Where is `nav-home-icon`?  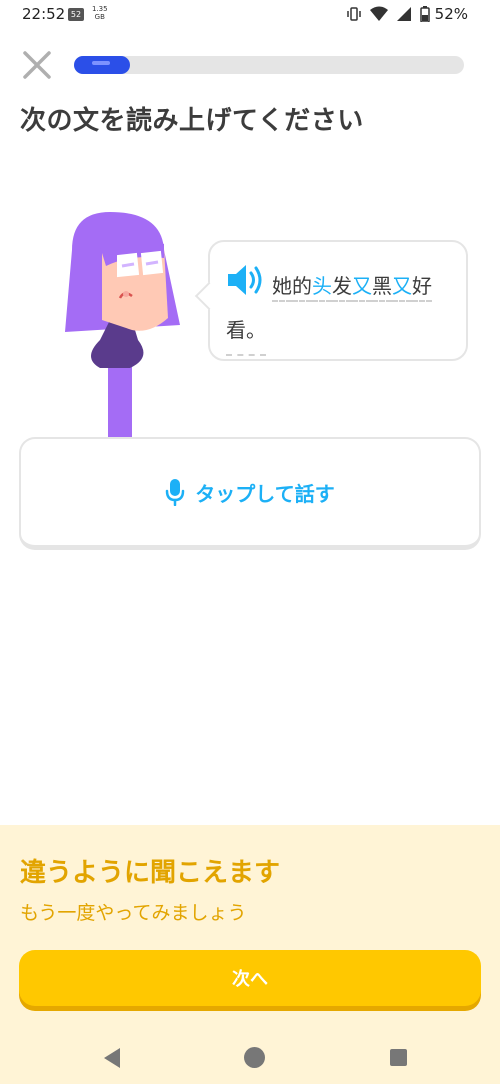
nav-home-icon is located at coordinates (254, 1057).